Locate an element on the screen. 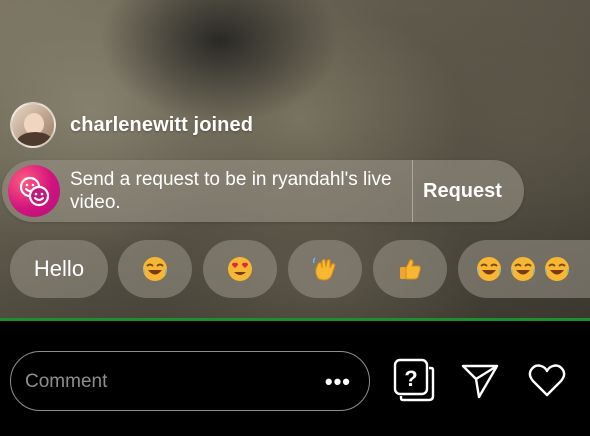 Image resolution: width=590 pixels, height=436 pixels. quick-reply-tears-of-joy-x3 is located at coordinates (524, 269).